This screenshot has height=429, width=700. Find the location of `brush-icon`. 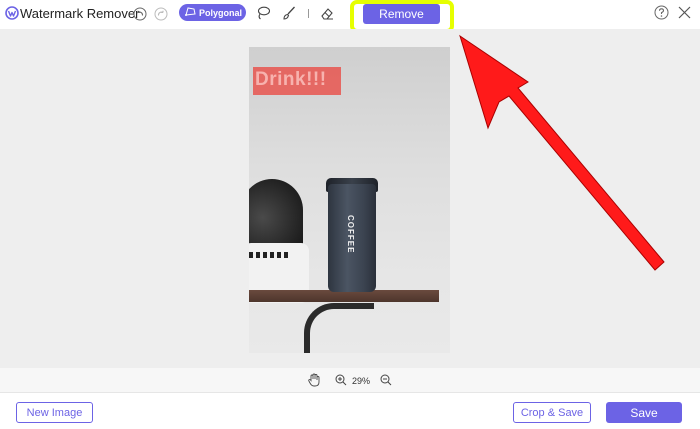

brush-icon is located at coordinates (289, 13).